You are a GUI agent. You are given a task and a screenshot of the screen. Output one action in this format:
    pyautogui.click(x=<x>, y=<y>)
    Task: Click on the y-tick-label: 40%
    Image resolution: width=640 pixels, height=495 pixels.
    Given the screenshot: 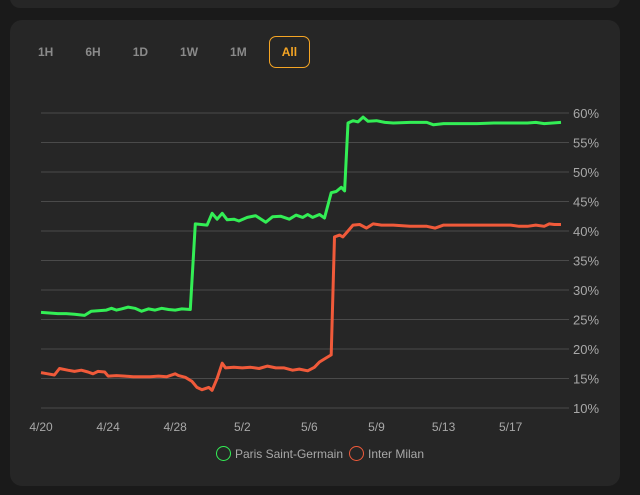 What is the action you would take?
    pyautogui.click(x=586, y=231)
    